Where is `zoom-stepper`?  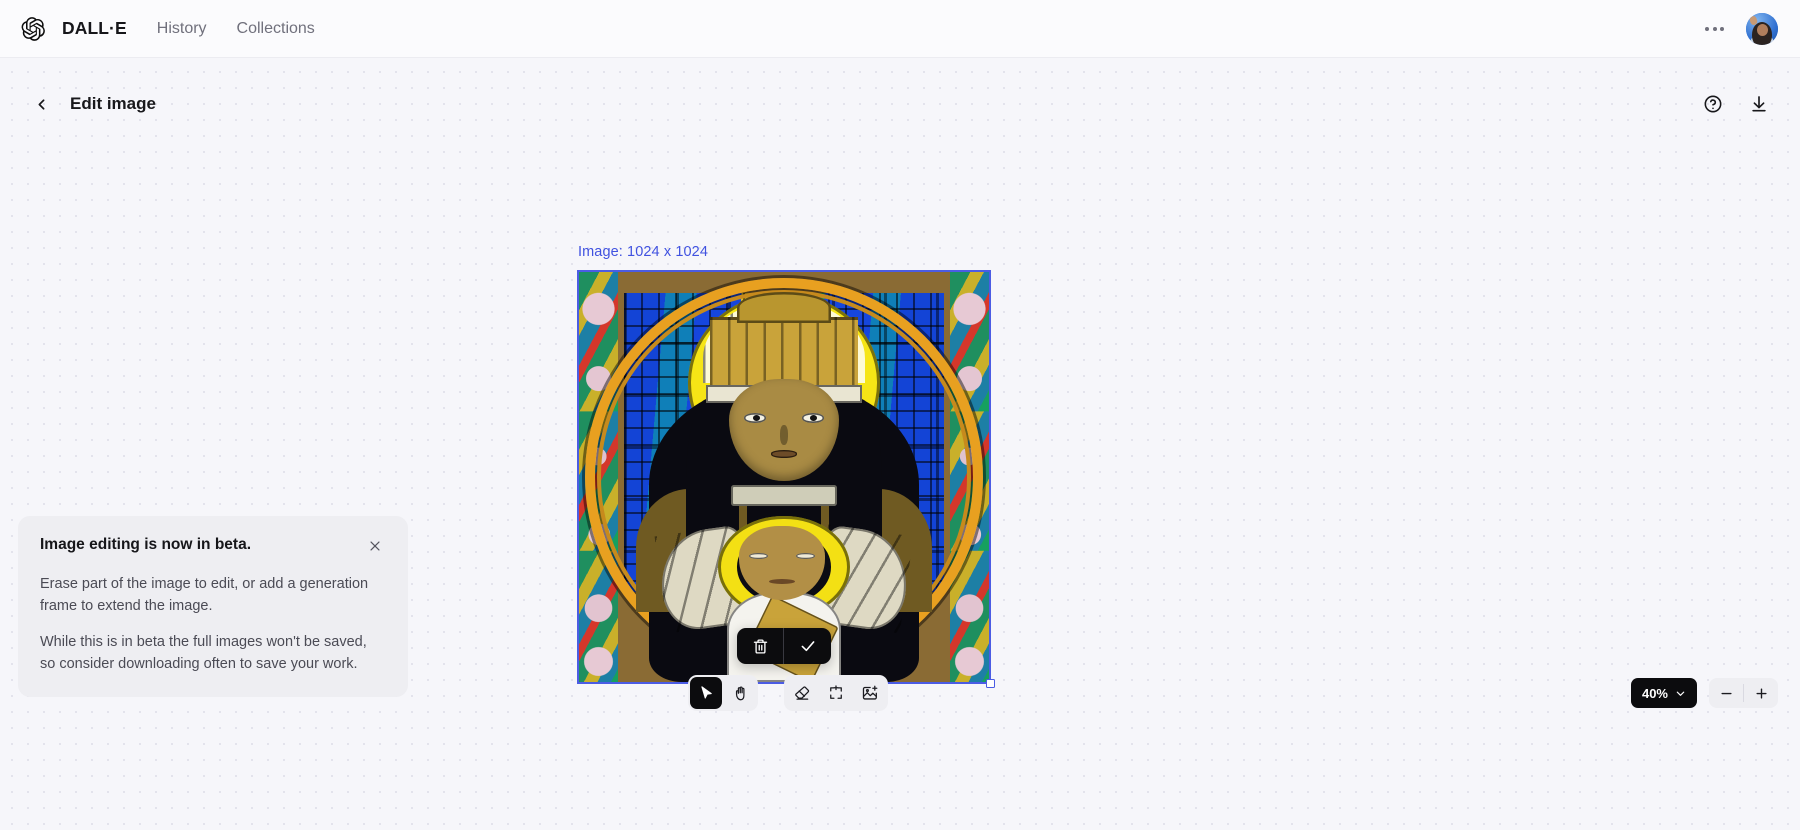 zoom-stepper is located at coordinates (1743, 693).